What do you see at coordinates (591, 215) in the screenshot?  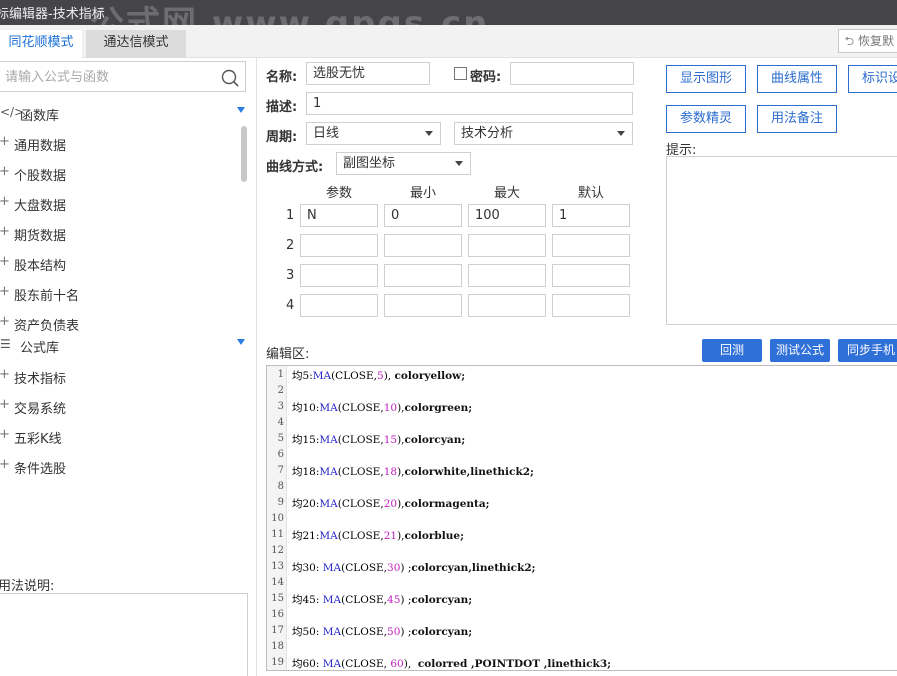 I see `param-default-cell: 1` at bounding box center [591, 215].